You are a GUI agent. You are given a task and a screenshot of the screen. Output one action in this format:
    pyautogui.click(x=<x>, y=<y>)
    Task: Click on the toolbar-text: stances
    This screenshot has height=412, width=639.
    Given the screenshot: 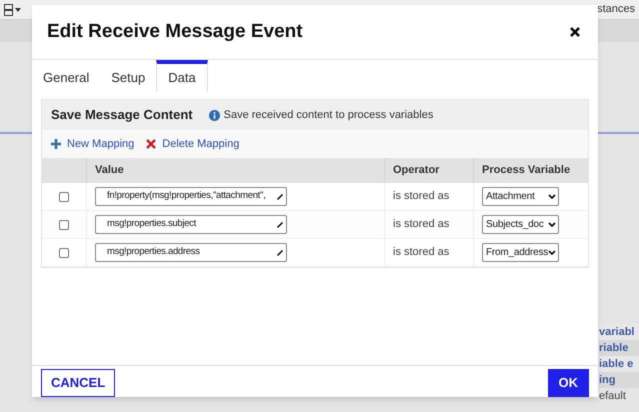 What is the action you would take?
    pyautogui.click(x=616, y=10)
    